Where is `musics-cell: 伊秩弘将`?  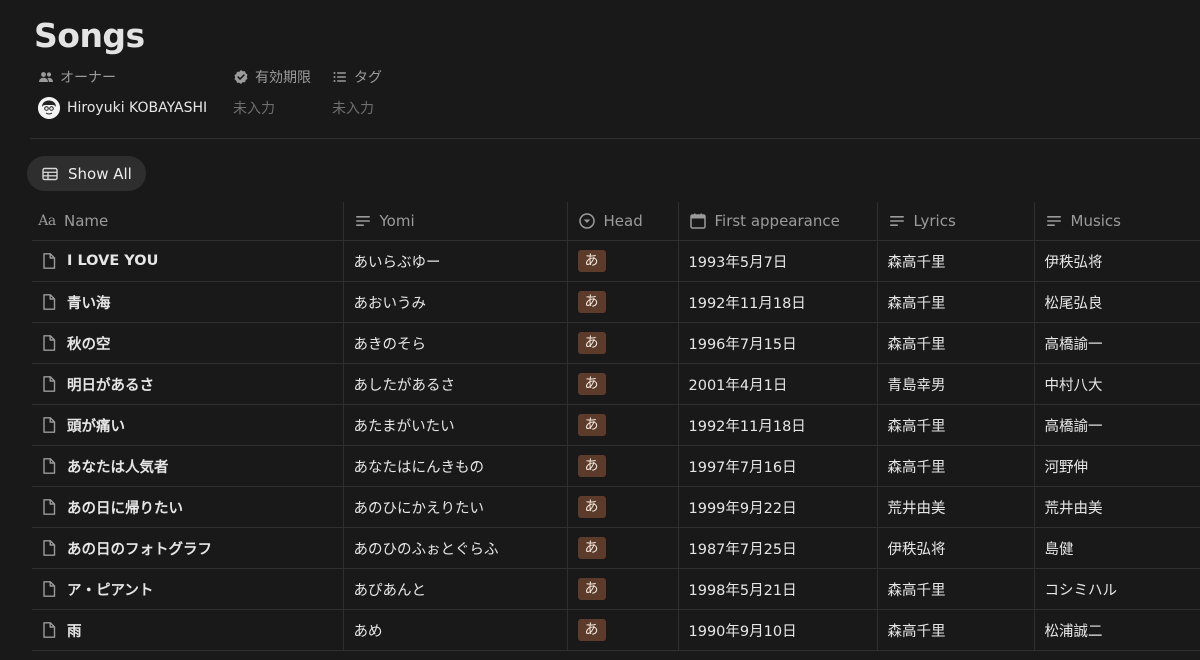 musics-cell: 伊秩弘将 is located at coordinates (1116, 261).